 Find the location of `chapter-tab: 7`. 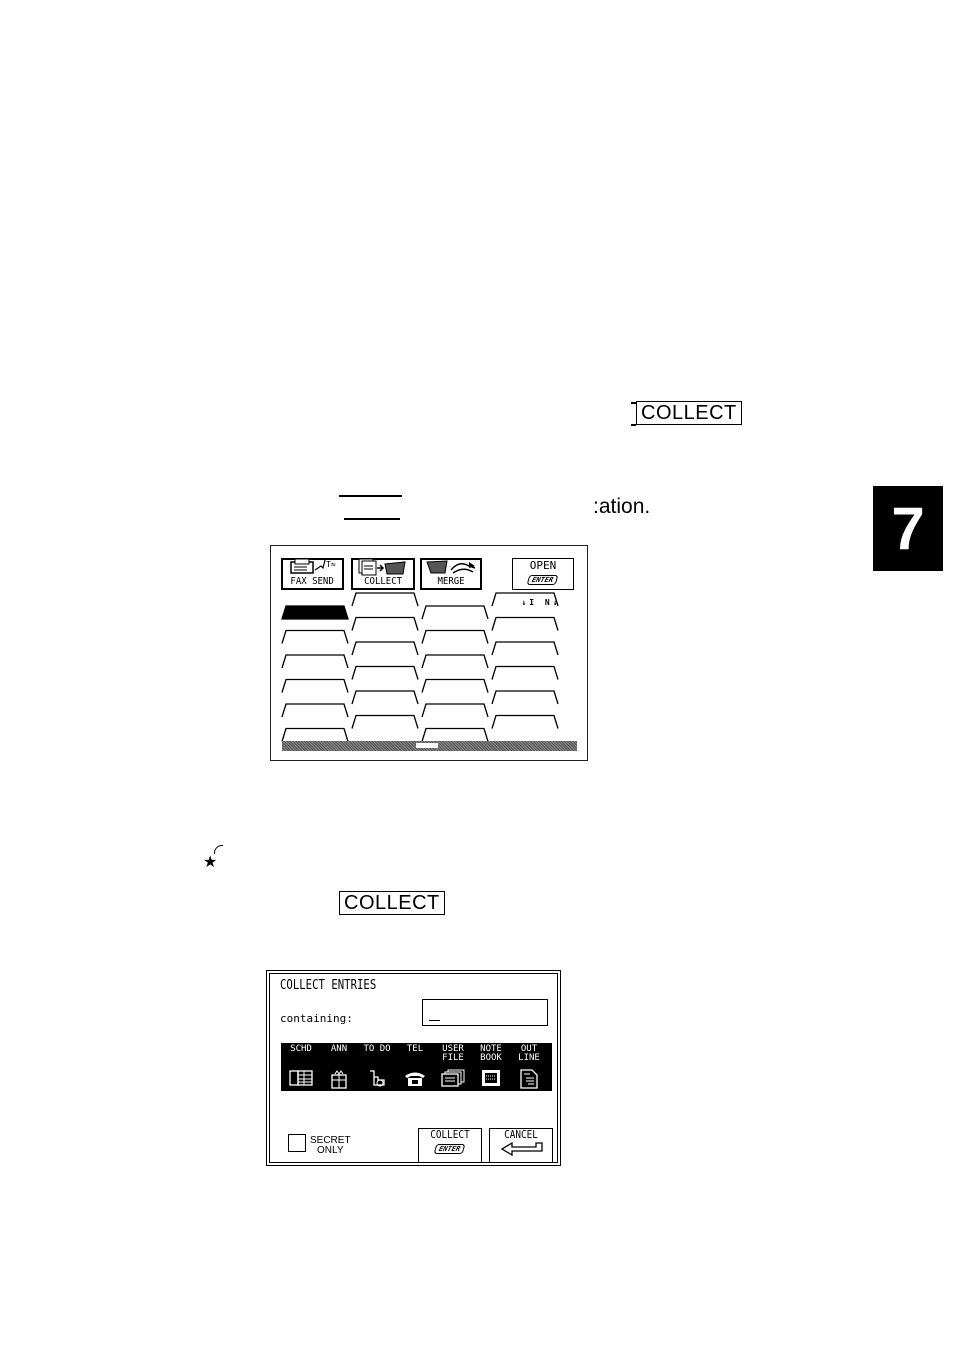

chapter-tab: 7 is located at coordinates (908, 528).